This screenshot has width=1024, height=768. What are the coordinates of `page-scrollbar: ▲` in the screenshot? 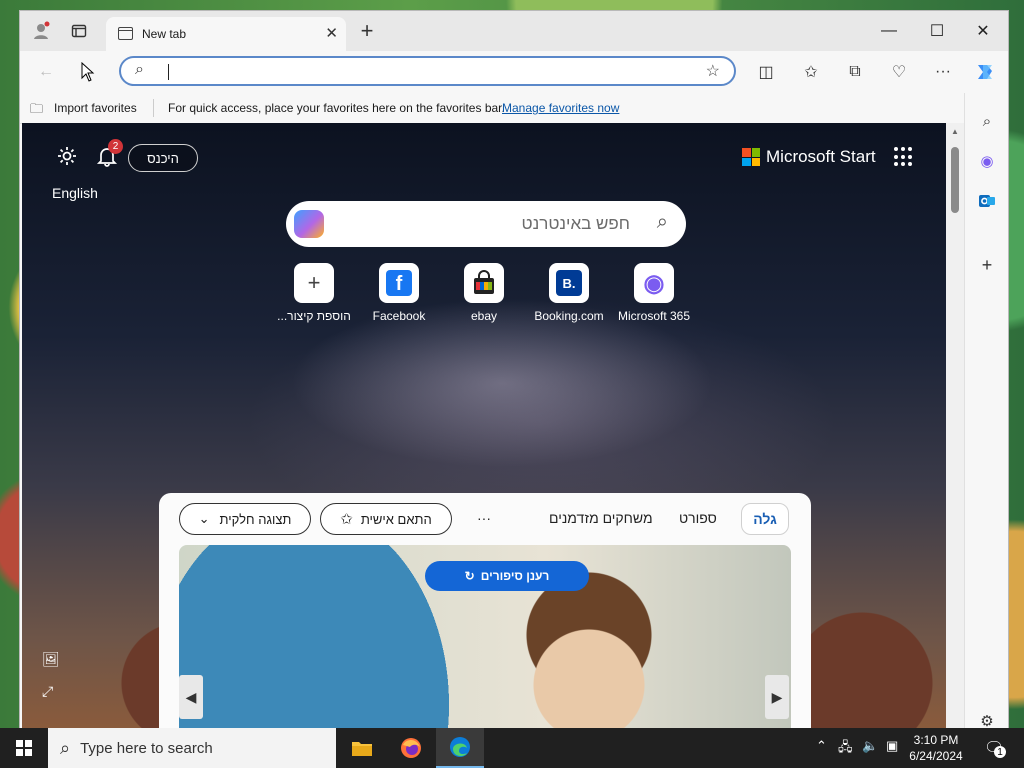 It's located at (955, 426).